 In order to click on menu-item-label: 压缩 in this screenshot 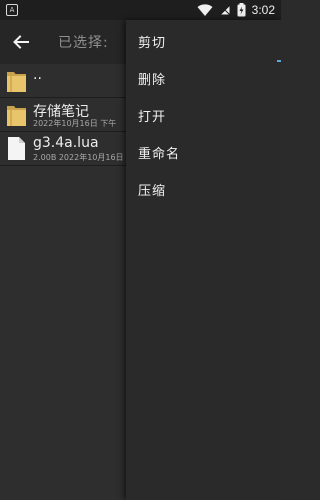, I will do `click(152, 191)`.